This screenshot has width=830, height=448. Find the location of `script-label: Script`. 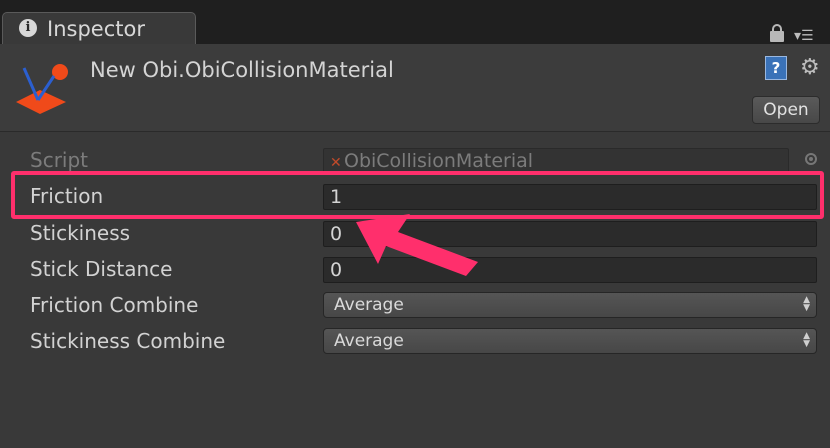

script-label: Script is located at coordinates (59, 160).